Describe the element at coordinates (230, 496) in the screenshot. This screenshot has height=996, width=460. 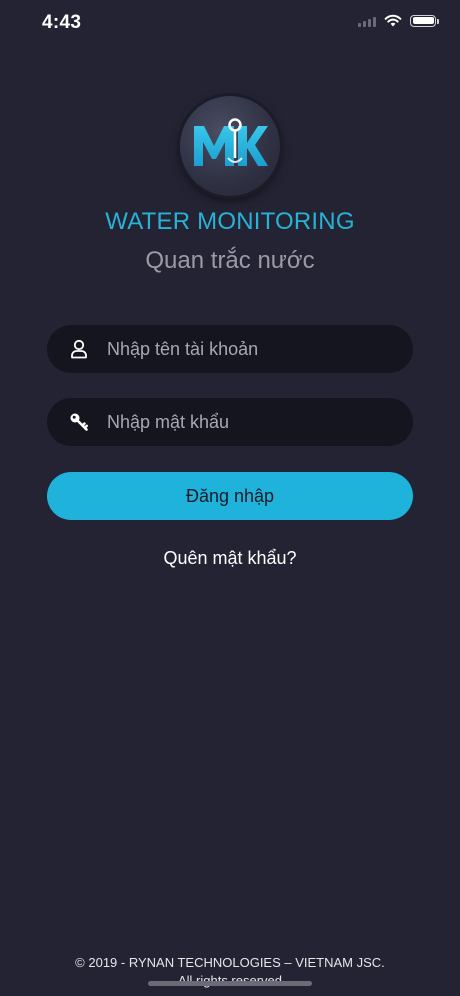
I see `login-button: Đăng nhập` at that location.